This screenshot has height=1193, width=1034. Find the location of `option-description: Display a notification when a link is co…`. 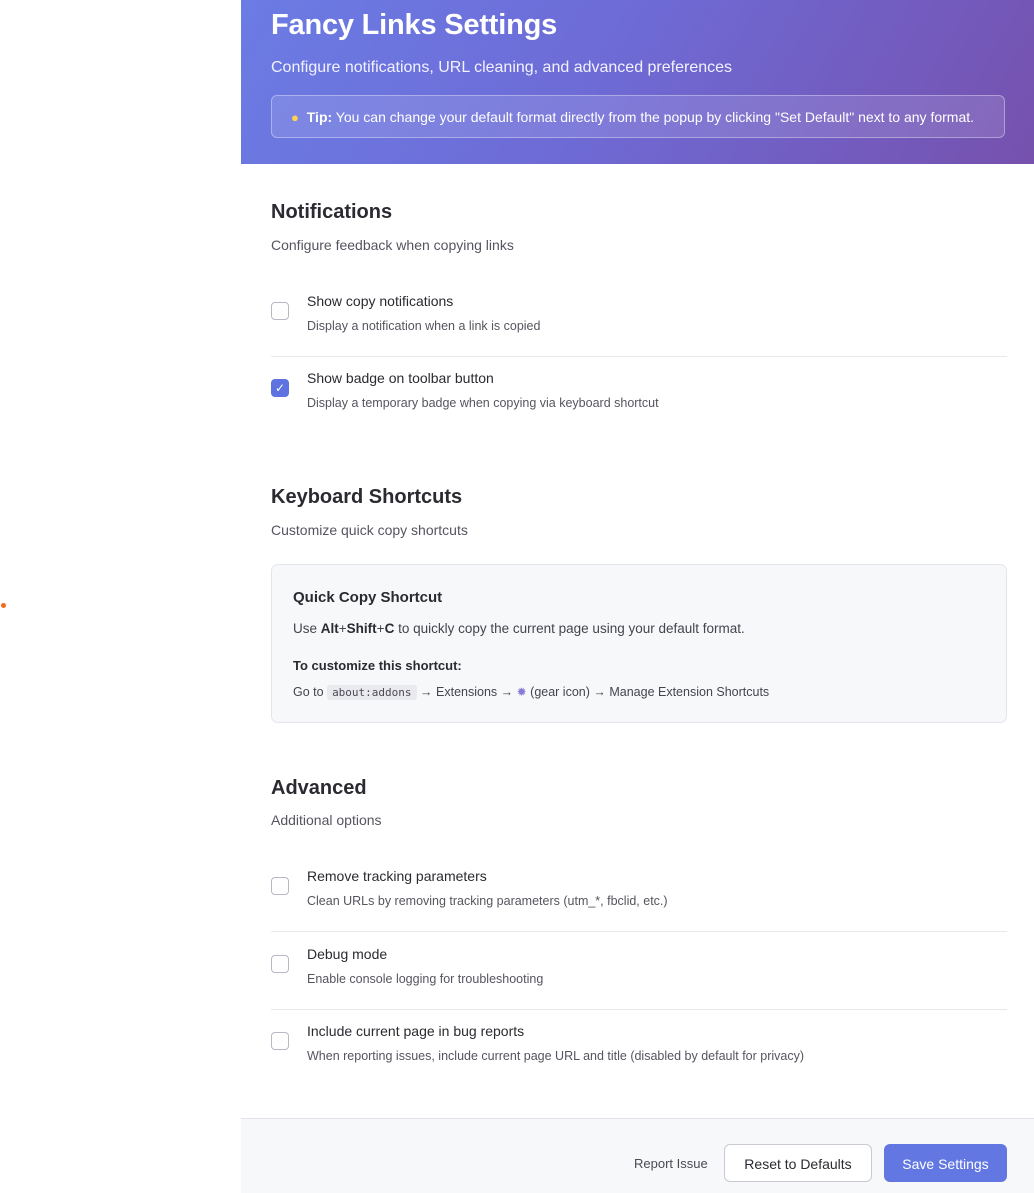

option-description: Display a notification when a link is co… is located at coordinates (424, 326).